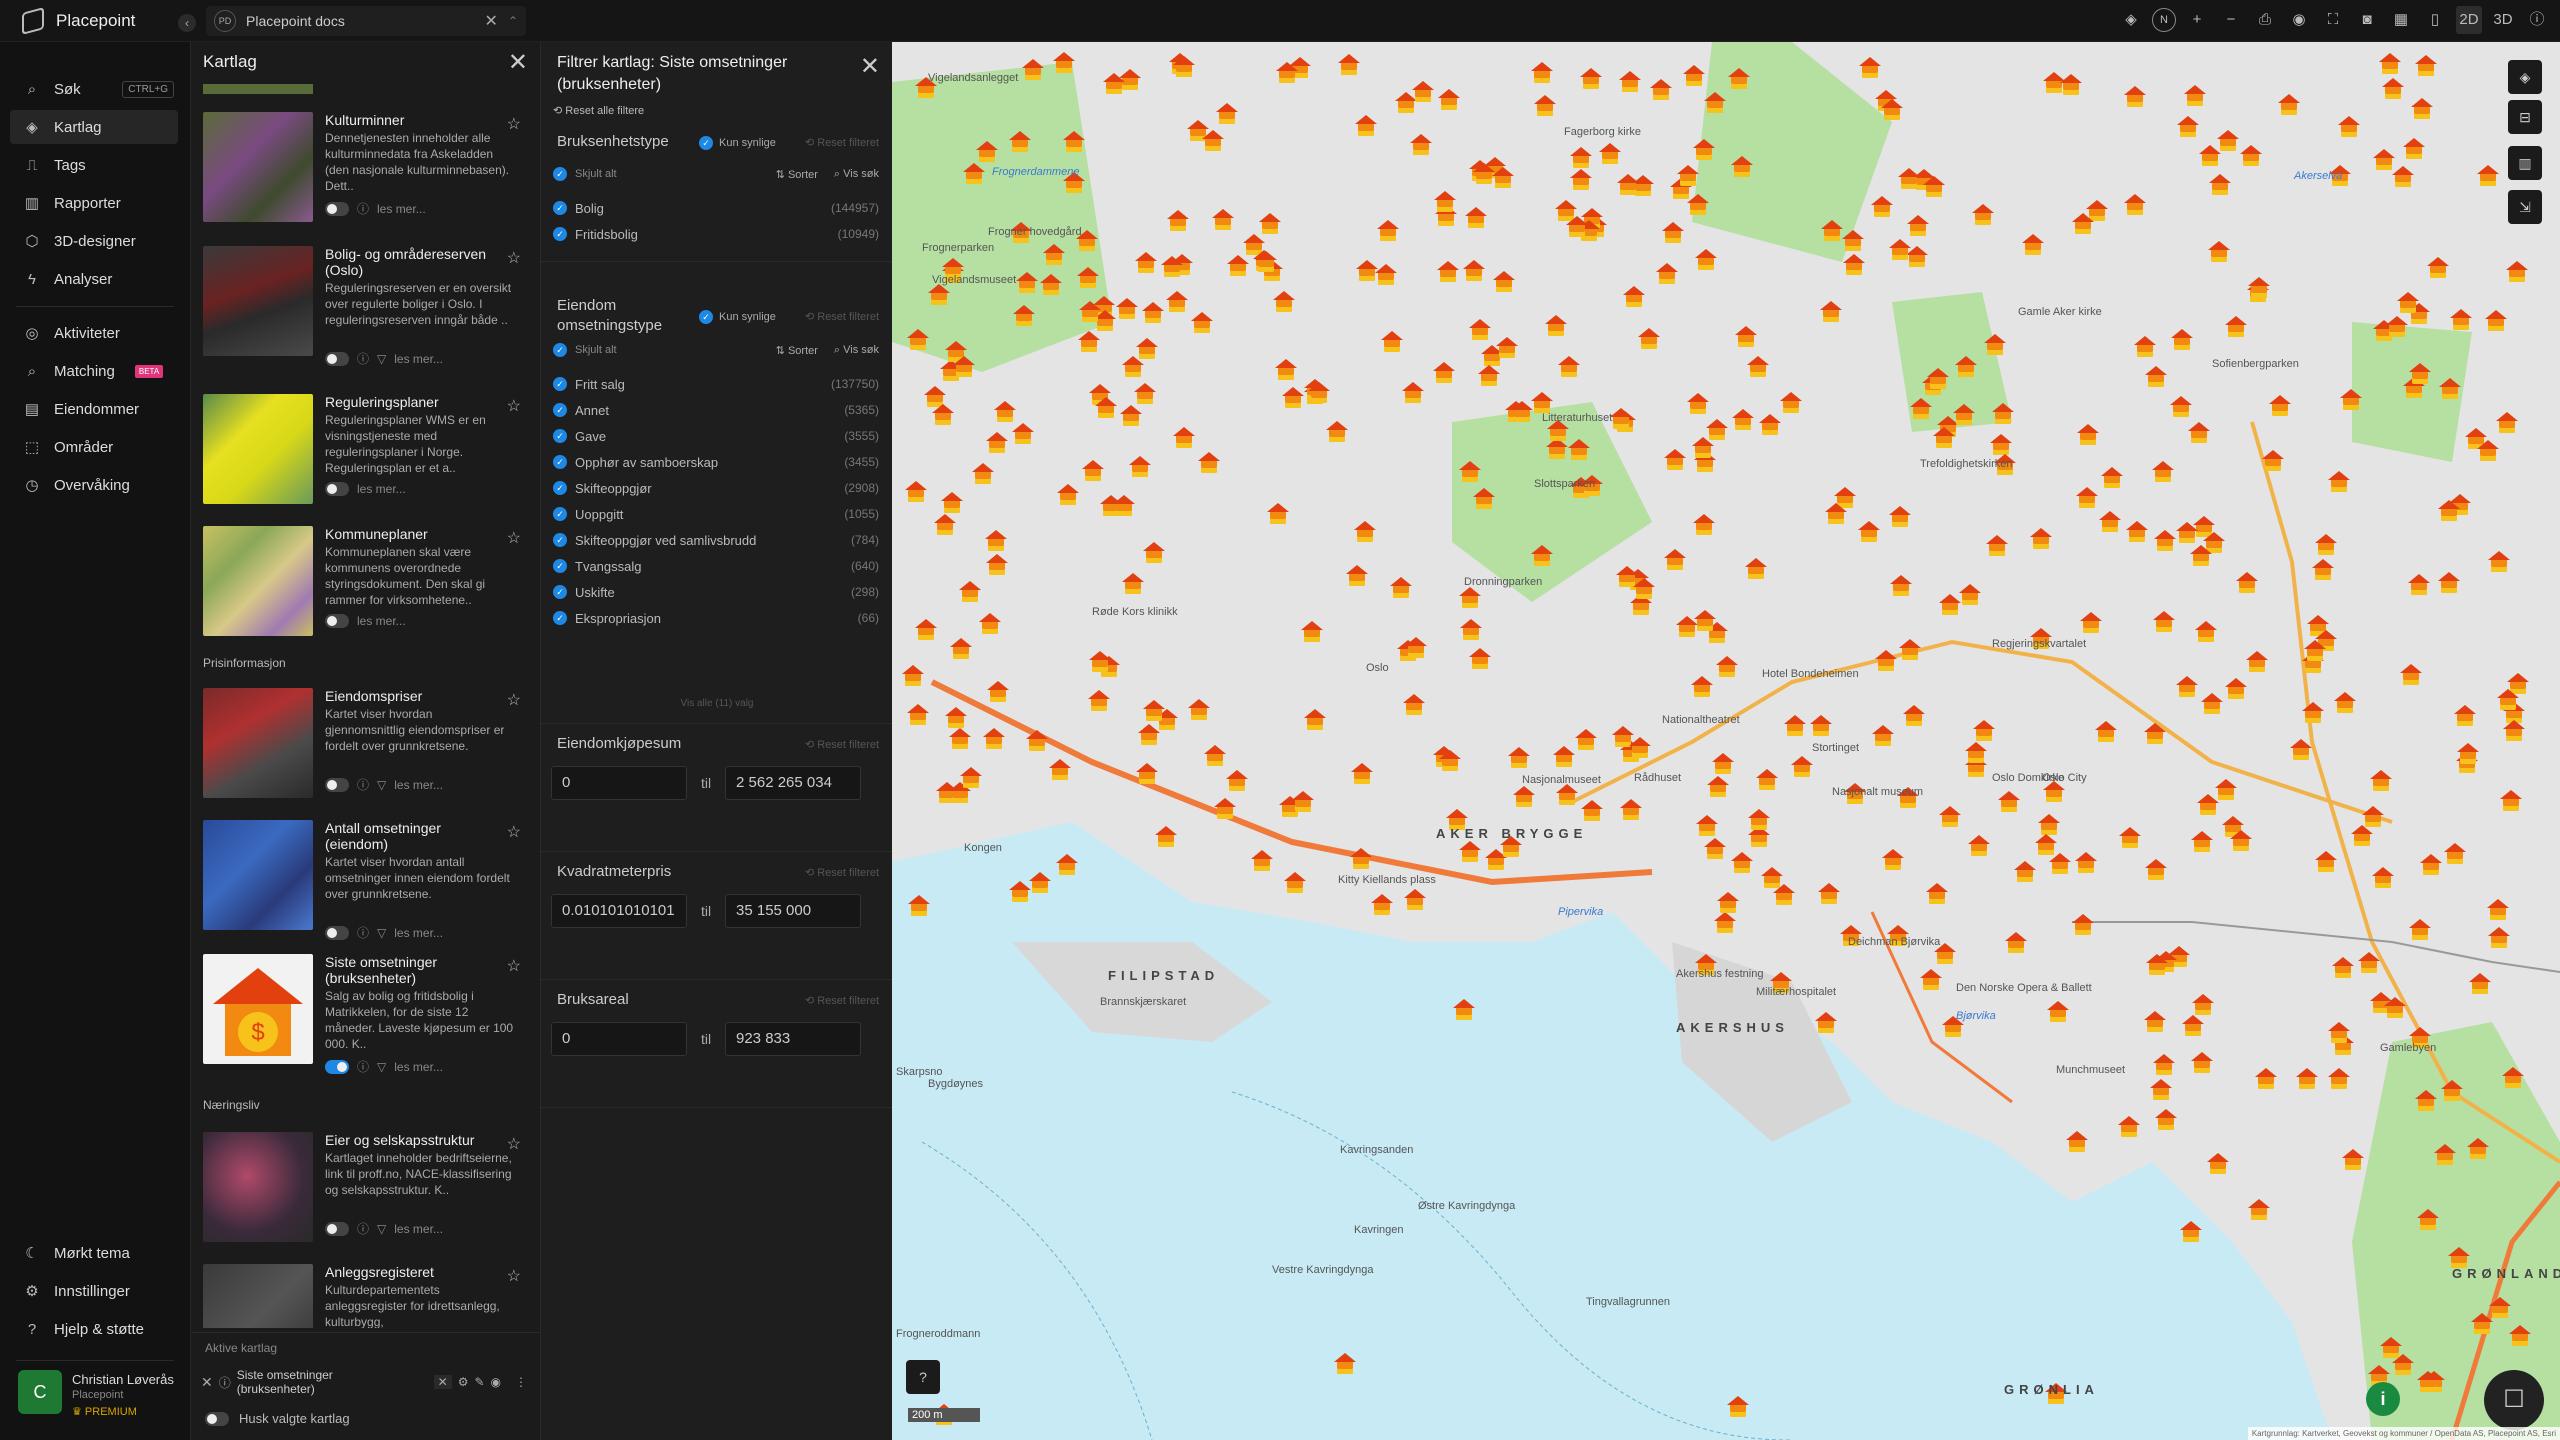  What do you see at coordinates (366, 21) in the screenshot?
I see `workspace-tab: PD Placepoint docs ✕ ⌃` at bounding box center [366, 21].